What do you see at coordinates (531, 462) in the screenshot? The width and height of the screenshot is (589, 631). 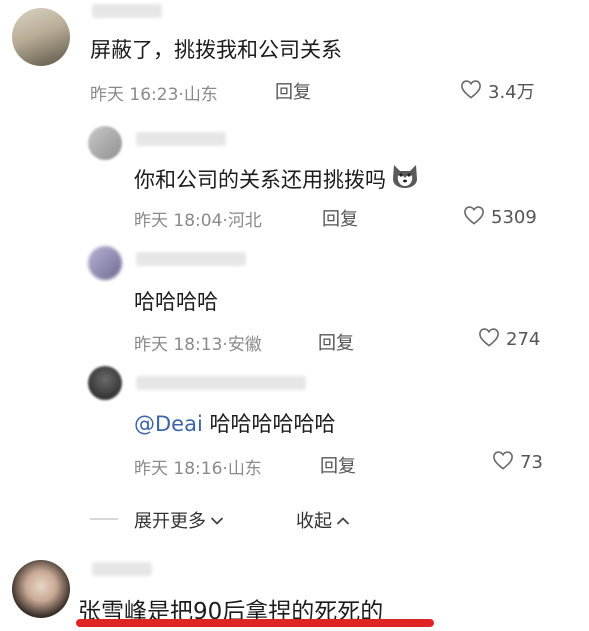 I see `like-count: 73` at bounding box center [531, 462].